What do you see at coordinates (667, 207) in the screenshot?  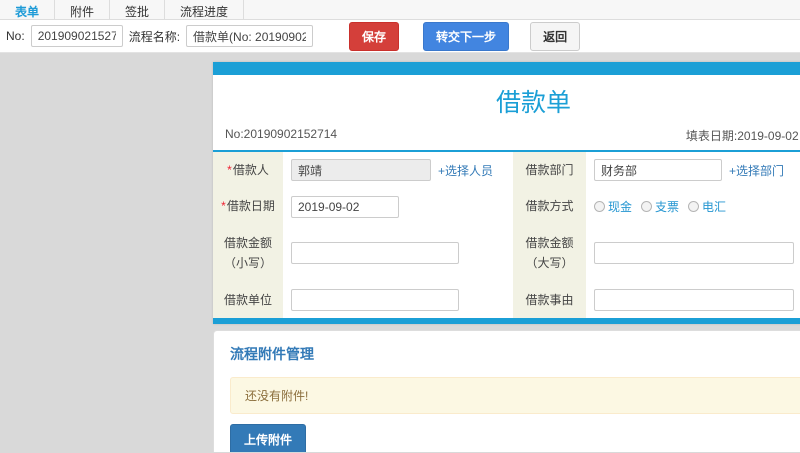 I see `radio-check-label: 支票` at bounding box center [667, 207].